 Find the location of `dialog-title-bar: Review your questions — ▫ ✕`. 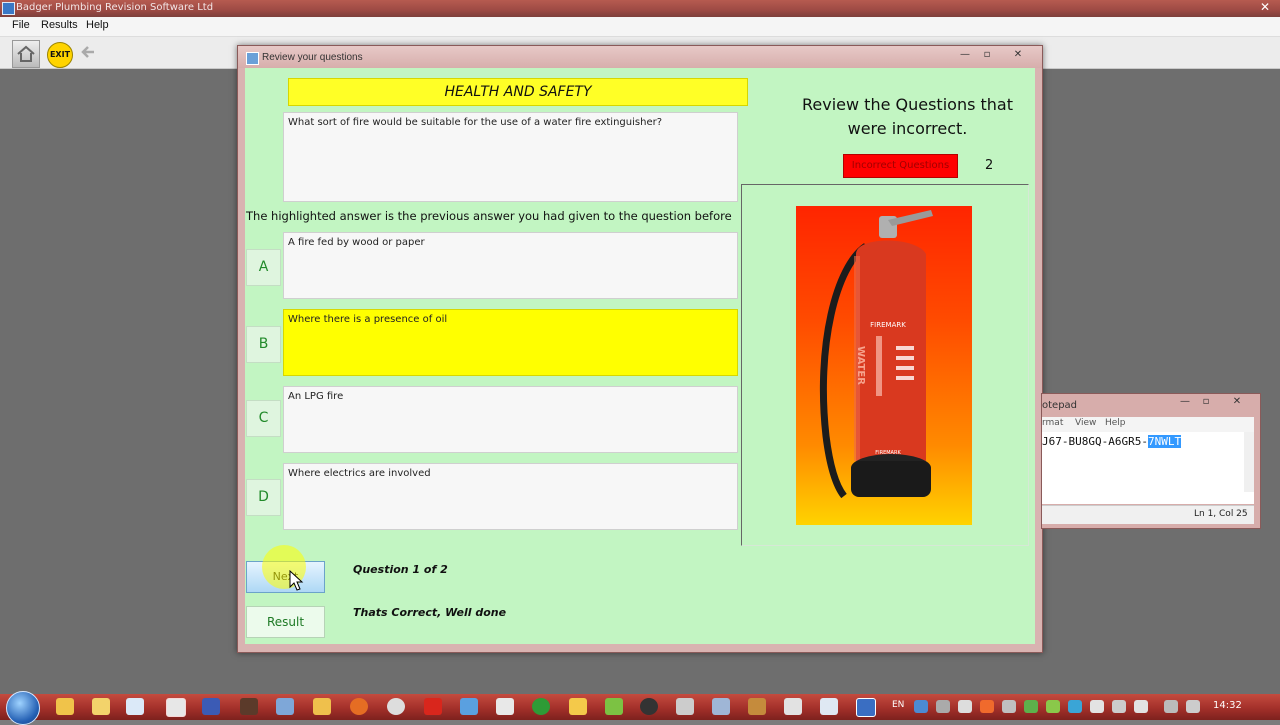

dialog-title-bar: Review your questions — ▫ ✕ is located at coordinates (640, 57).